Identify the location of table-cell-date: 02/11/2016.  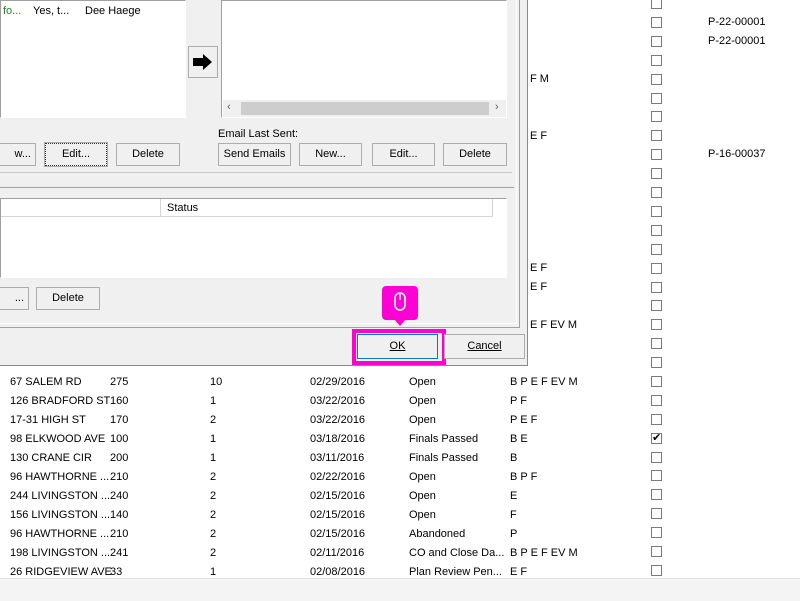
(337, 553).